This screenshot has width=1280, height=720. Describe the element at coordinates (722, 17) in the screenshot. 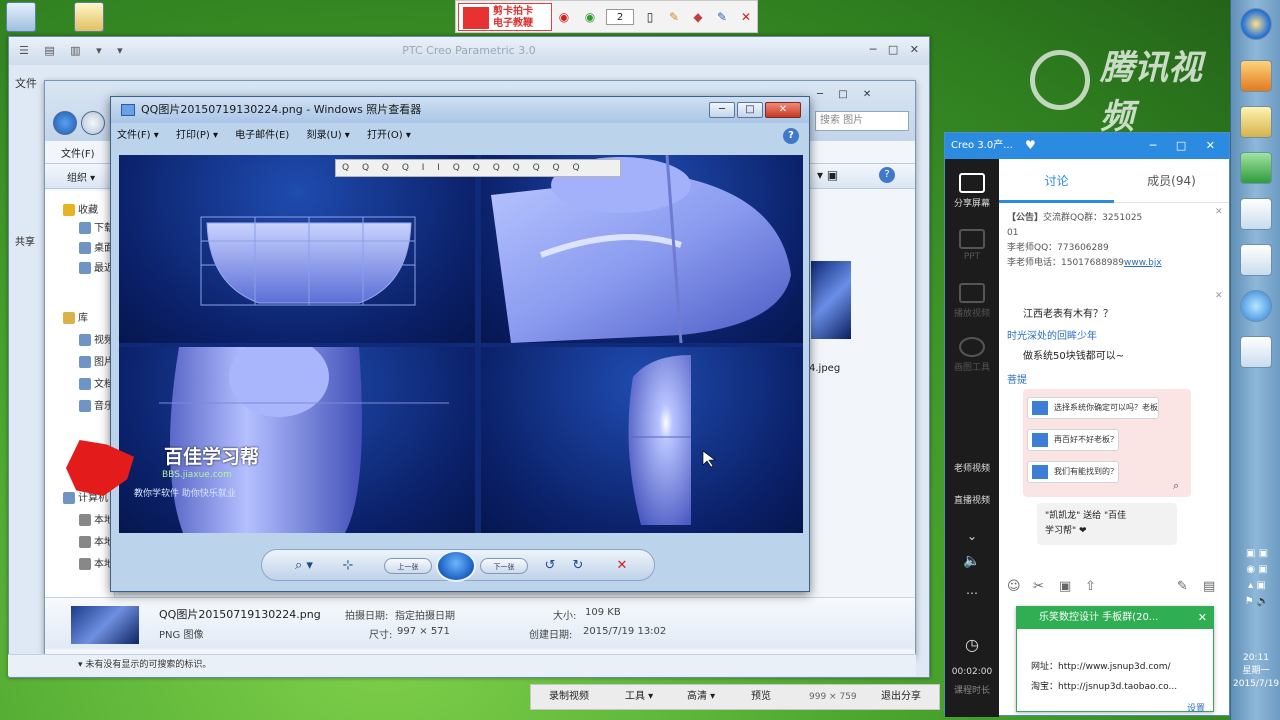

I see `marker-icon: ✎` at that location.